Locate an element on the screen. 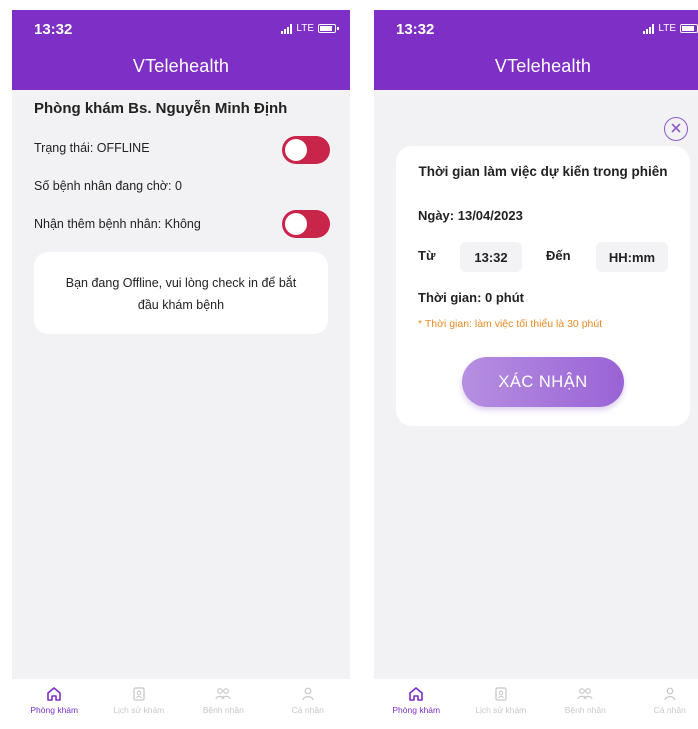 This screenshot has width=698, height=729. status-toggle is located at coordinates (306, 150).